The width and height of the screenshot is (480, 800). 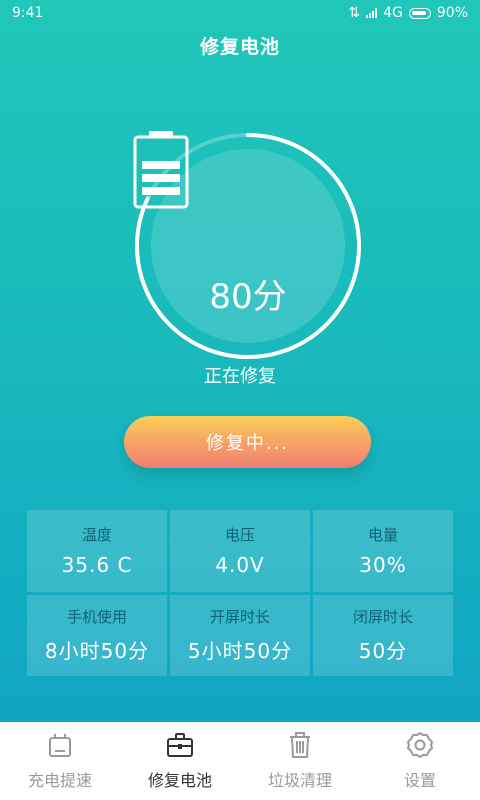 What do you see at coordinates (383, 651) in the screenshot?
I see `stat-value: 50分` at bounding box center [383, 651].